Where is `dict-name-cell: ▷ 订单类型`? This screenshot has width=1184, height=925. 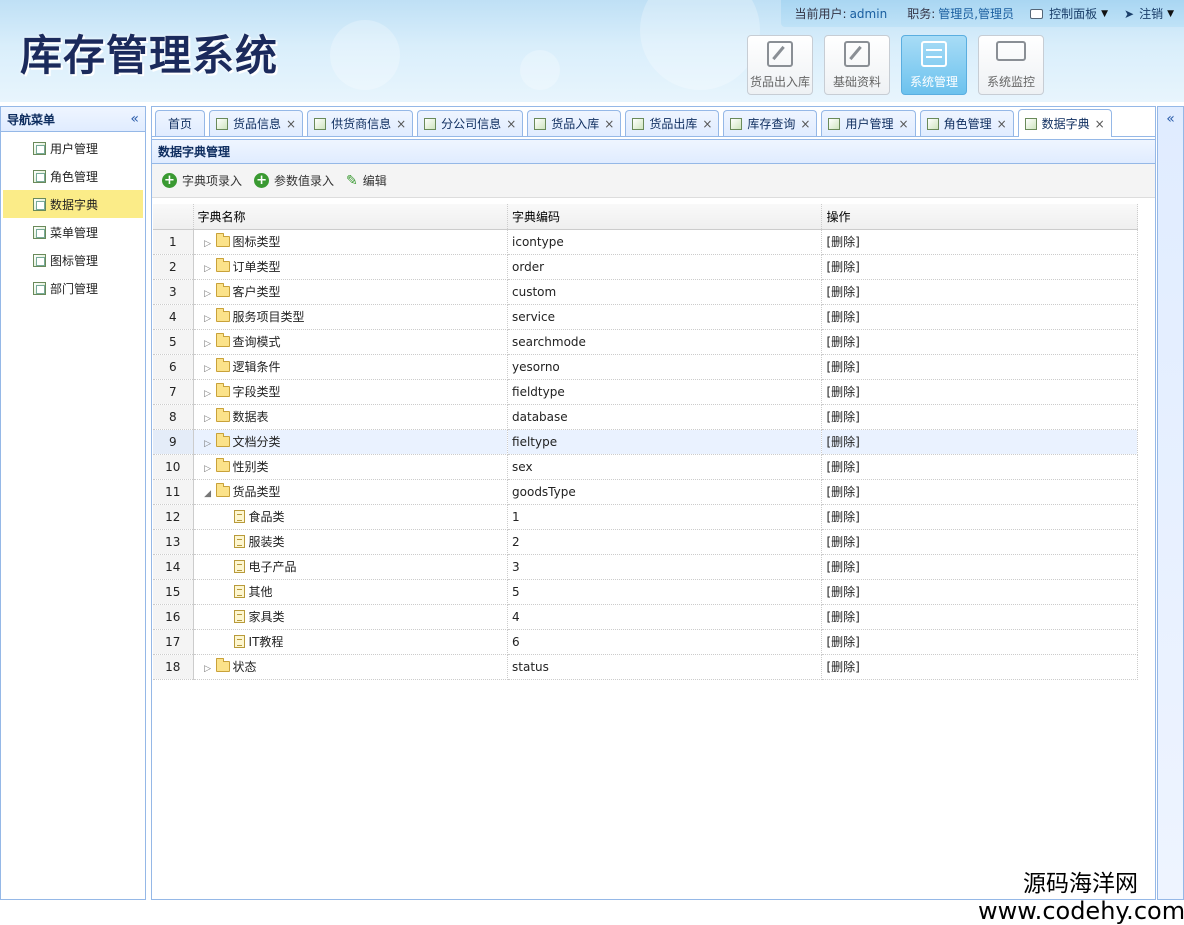 dict-name-cell: ▷ 订单类型 is located at coordinates (351, 267).